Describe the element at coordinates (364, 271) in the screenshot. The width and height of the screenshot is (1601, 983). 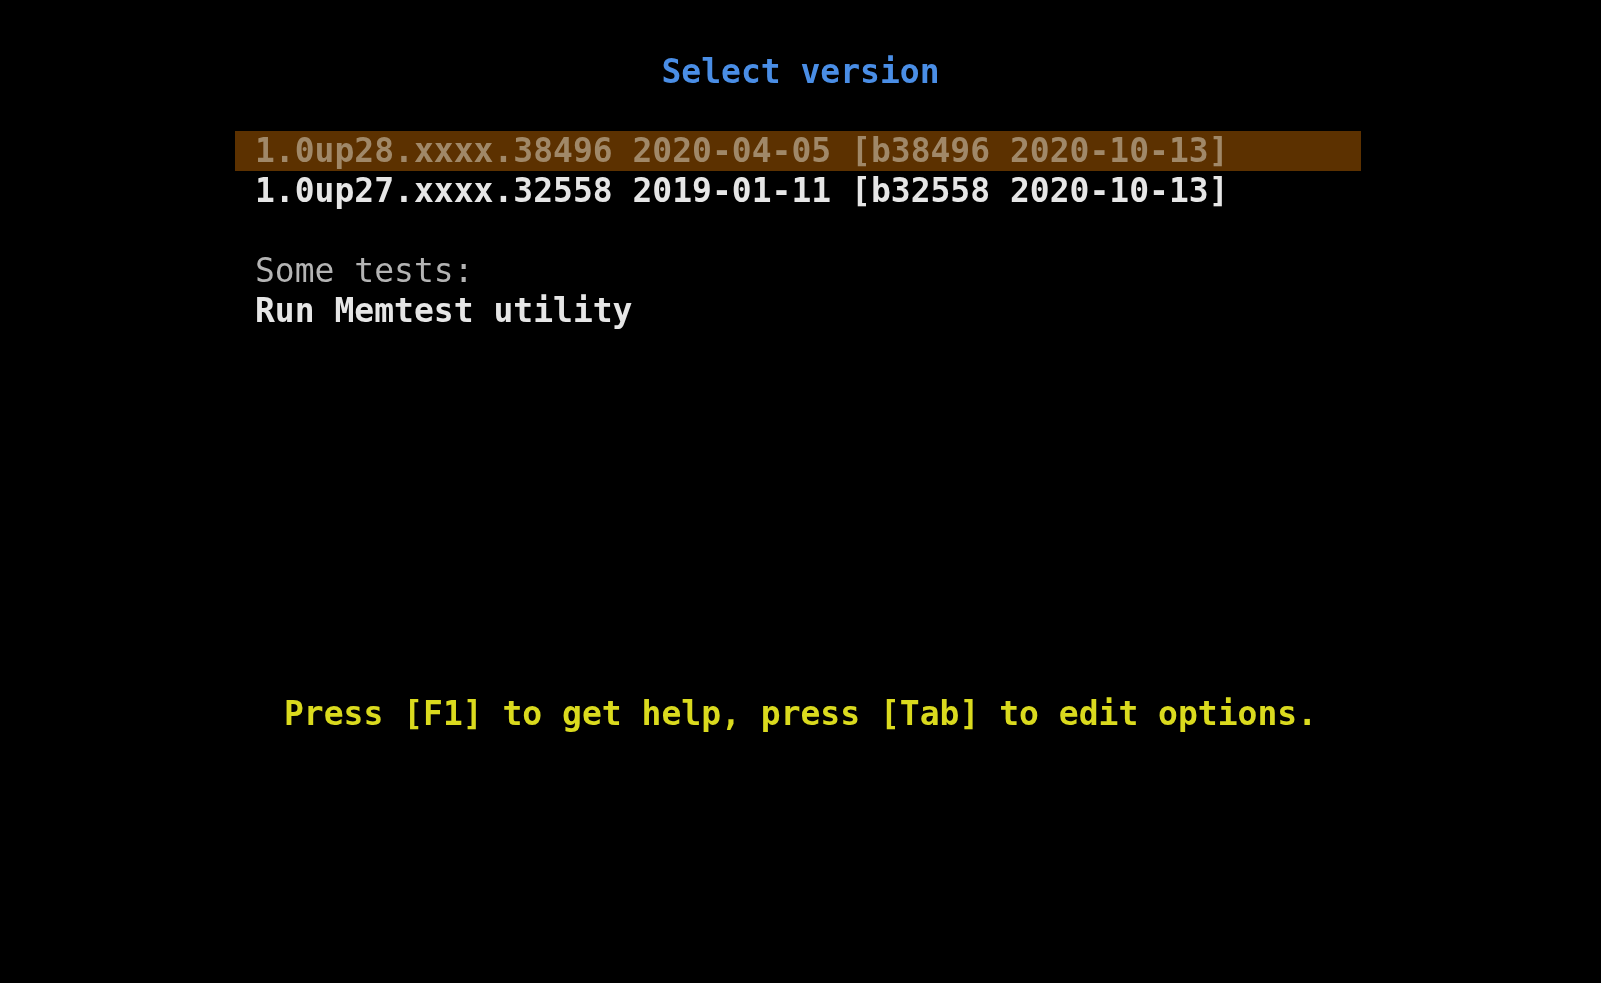
I see `section-heading: Some tests:` at that location.